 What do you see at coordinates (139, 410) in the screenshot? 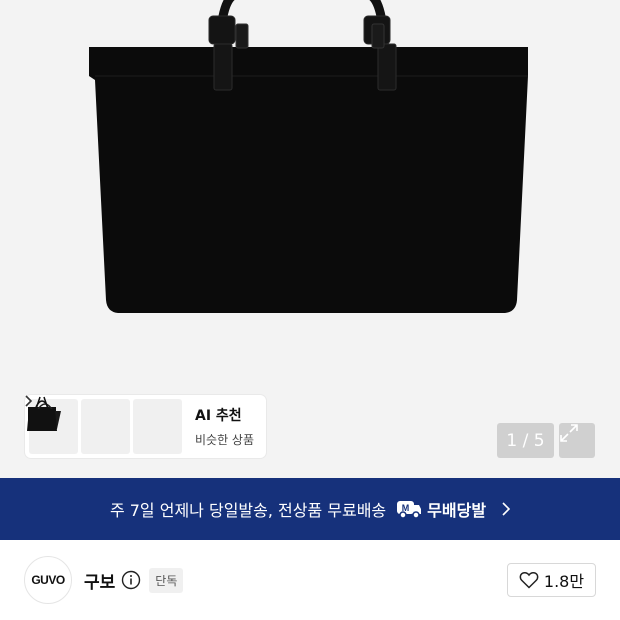
I see `ai-recommend-title-row: AI 추천` at bounding box center [139, 410].